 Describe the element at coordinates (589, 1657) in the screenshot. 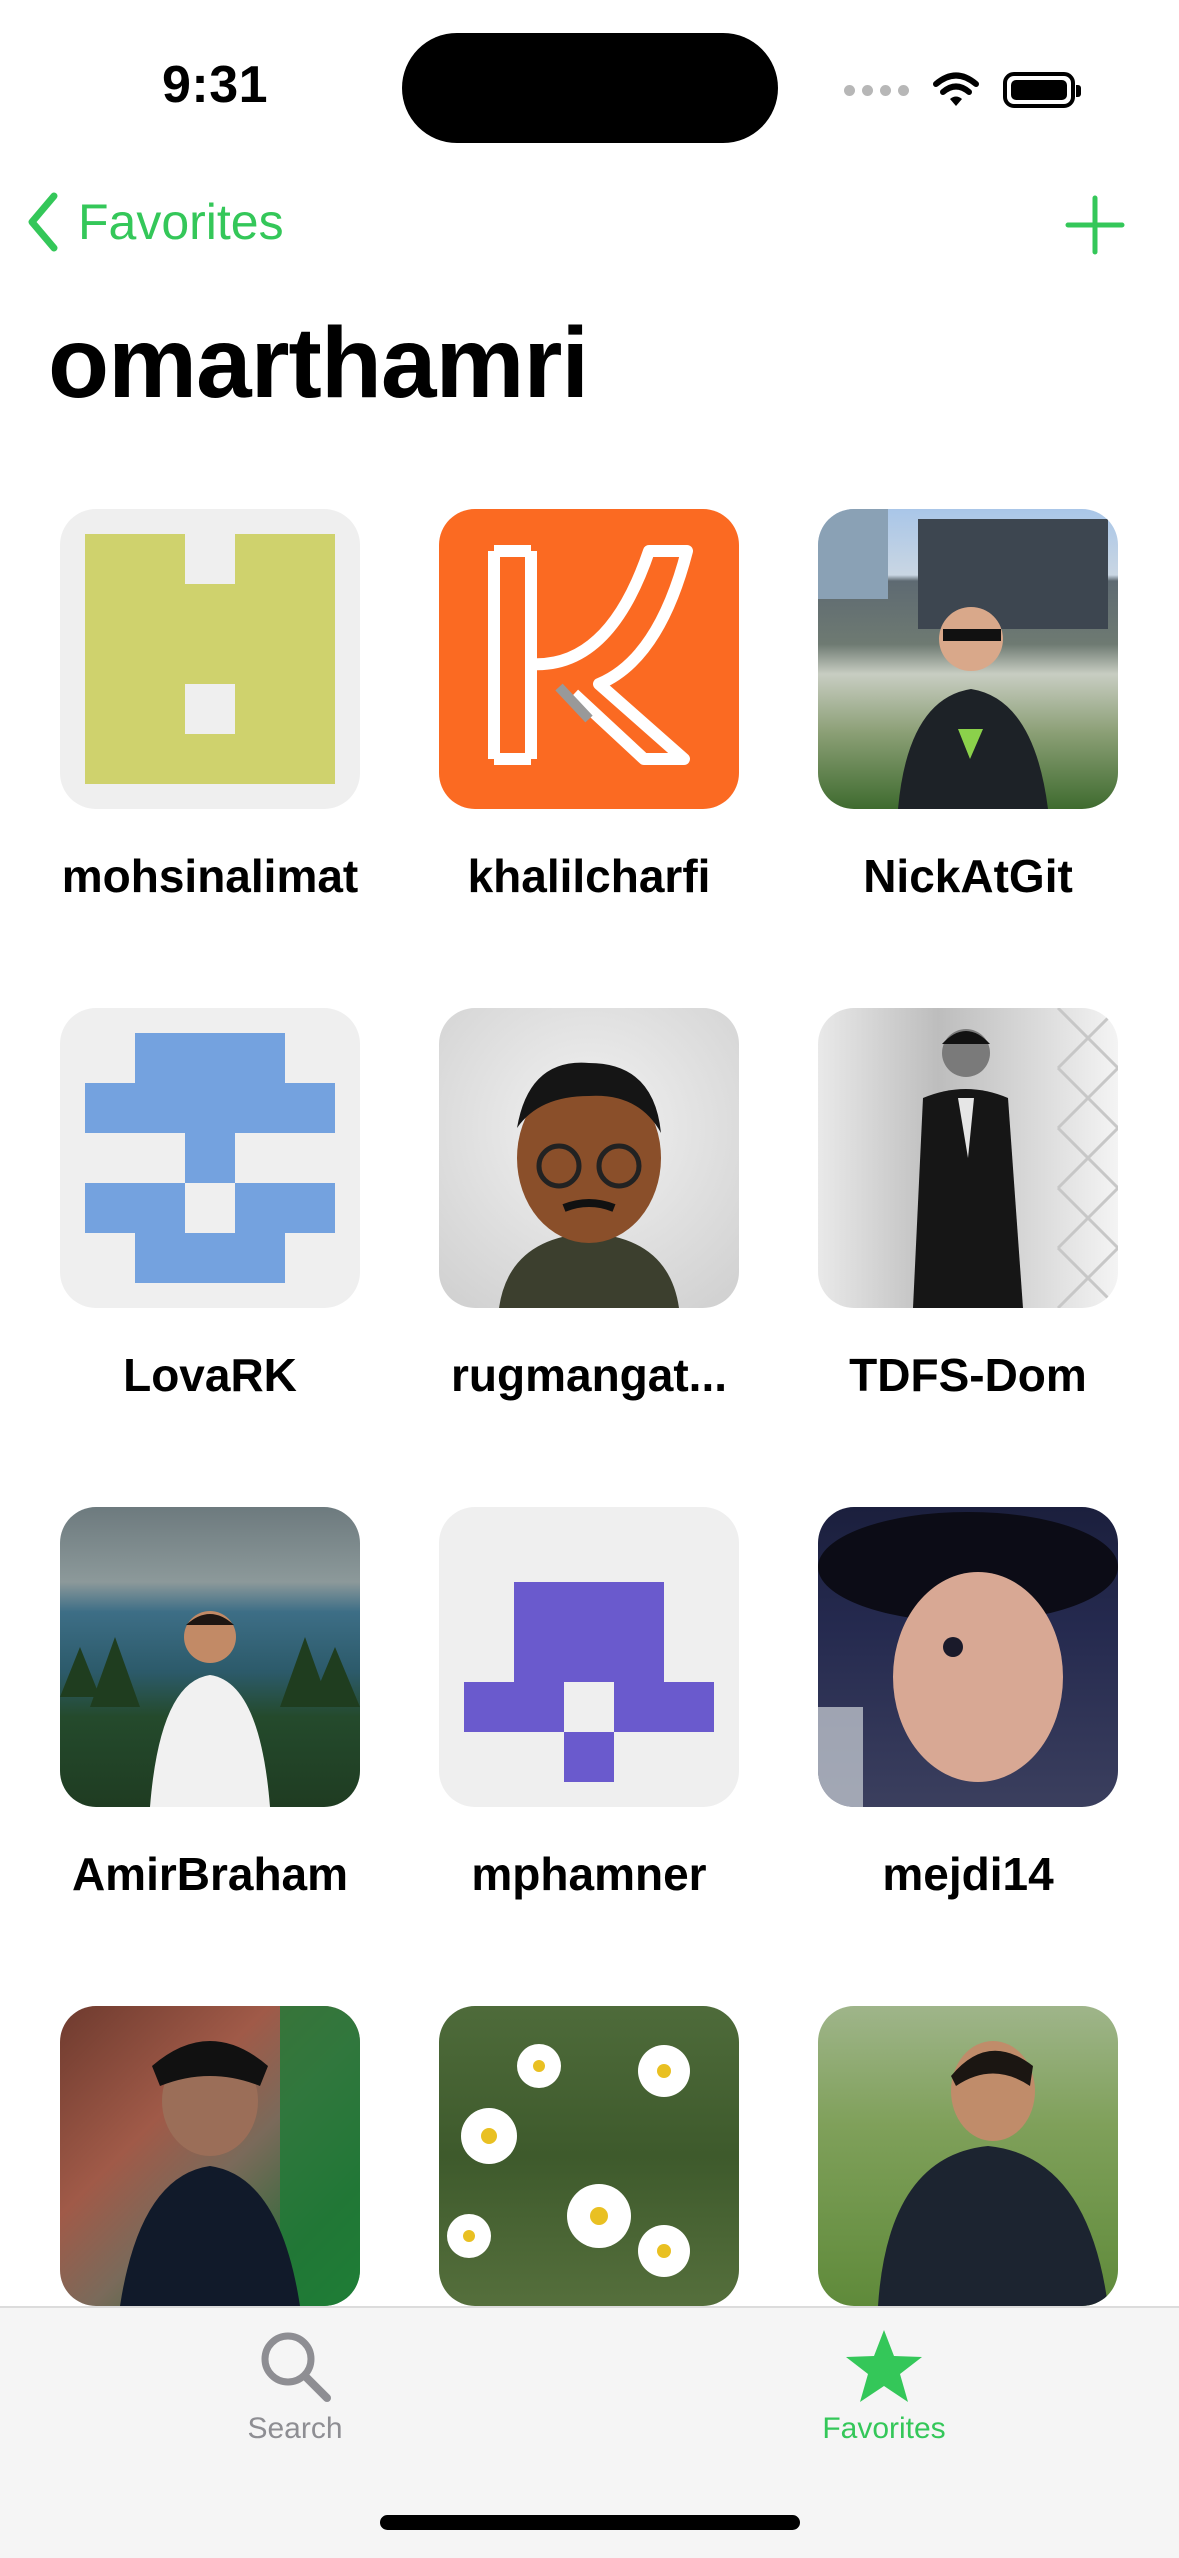

I see `identicon-purple-icon` at that location.